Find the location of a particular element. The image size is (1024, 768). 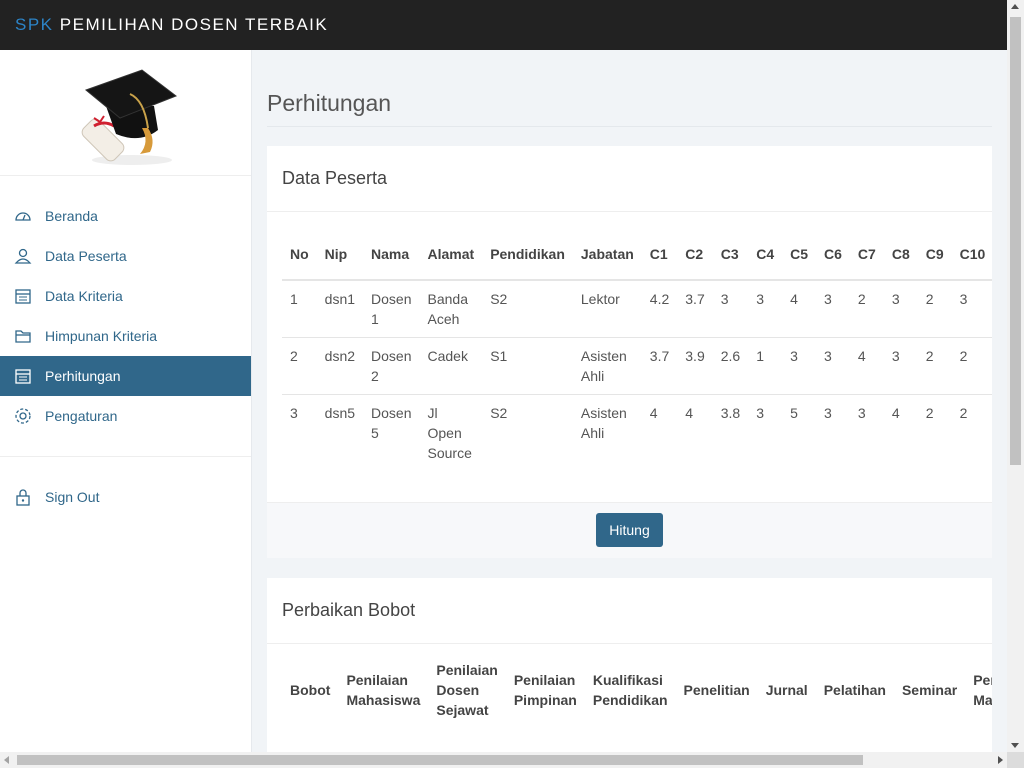

table-cell: 3.8 is located at coordinates (730, 432).